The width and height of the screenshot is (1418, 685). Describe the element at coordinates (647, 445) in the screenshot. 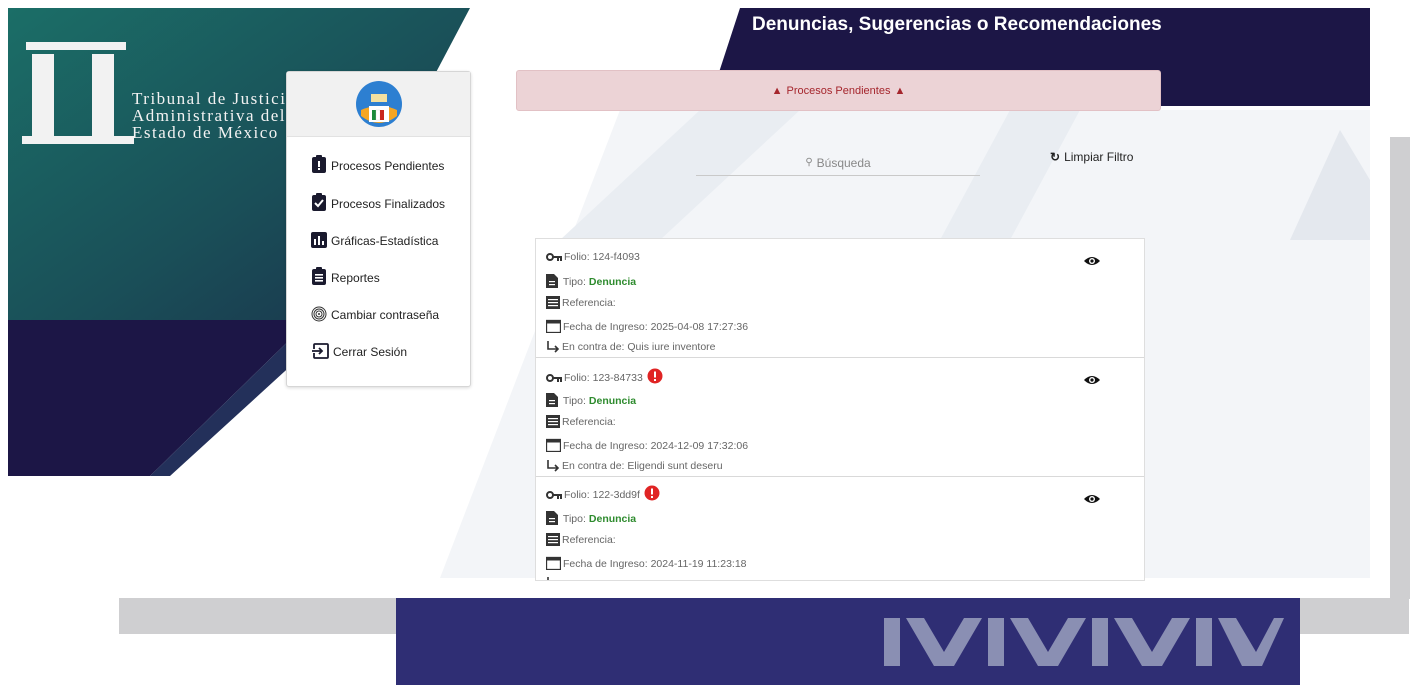

I see `record-fecha: Fecha de Ingreso: 2024-12-09 17:32:06` at that location.